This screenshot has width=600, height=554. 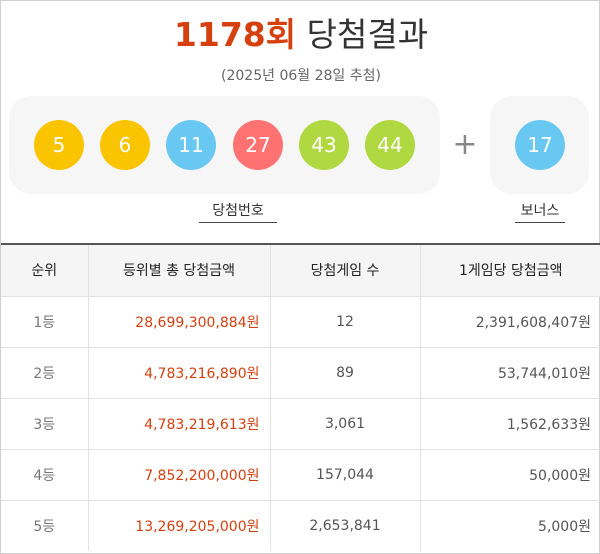 What do you see at coordinates (238, 211) in the screenshot?
I see `winning-numbers-caption: 당첨번호` at bounding box center [238, 211].